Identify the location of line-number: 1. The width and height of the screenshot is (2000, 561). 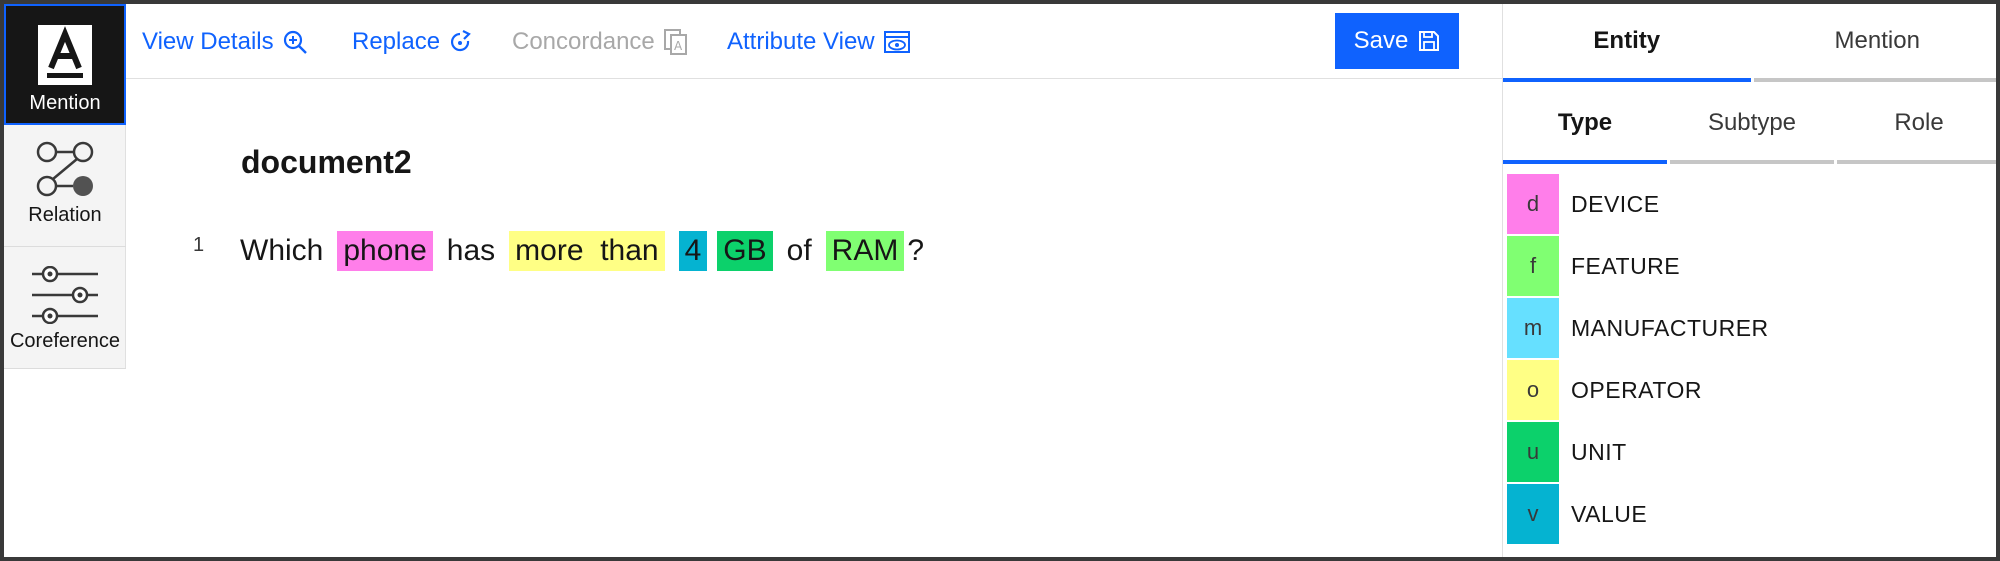
(199, 245).